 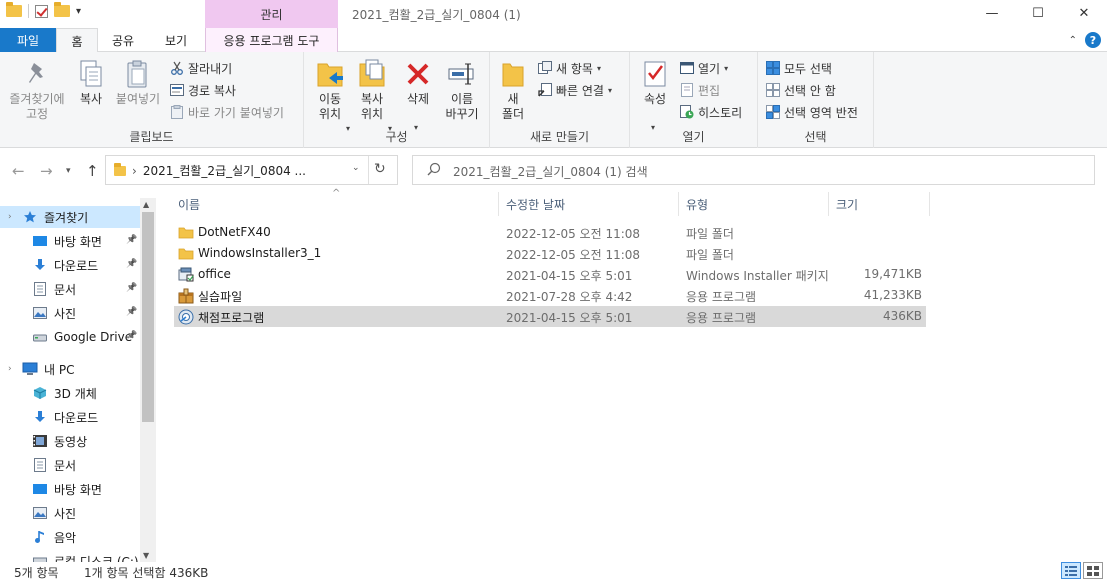 I want to click on table-row: 채점프로그램 2021-04-15 오후 5:01 응용 프로그램 436KB, so click(x=550, y=316).